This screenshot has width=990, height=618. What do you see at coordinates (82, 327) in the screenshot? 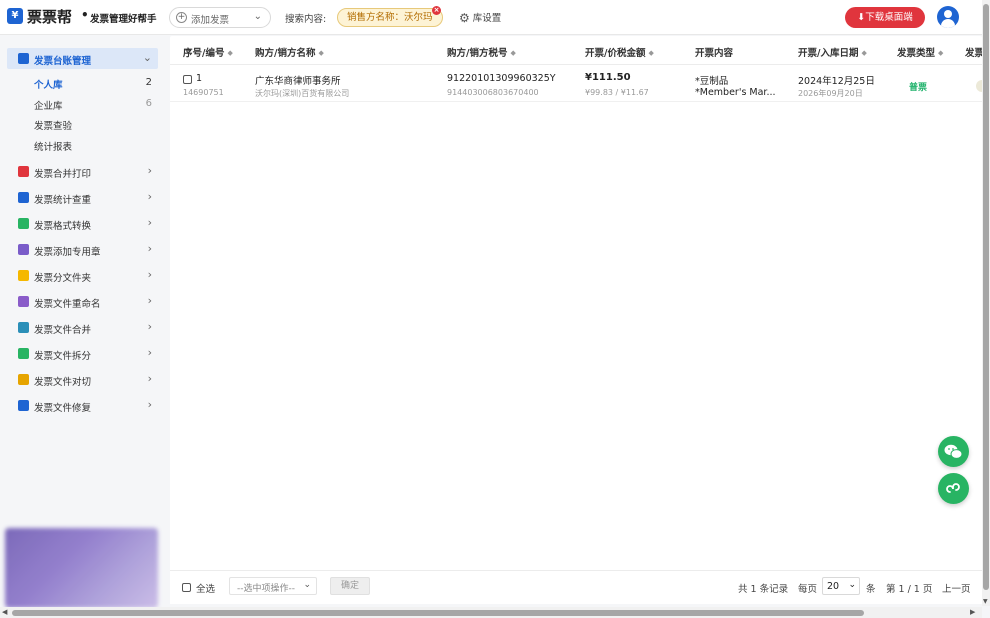
I see `sidebar-item-file-merge: 发票文件合并 ›` at bounding box center [82, 327].